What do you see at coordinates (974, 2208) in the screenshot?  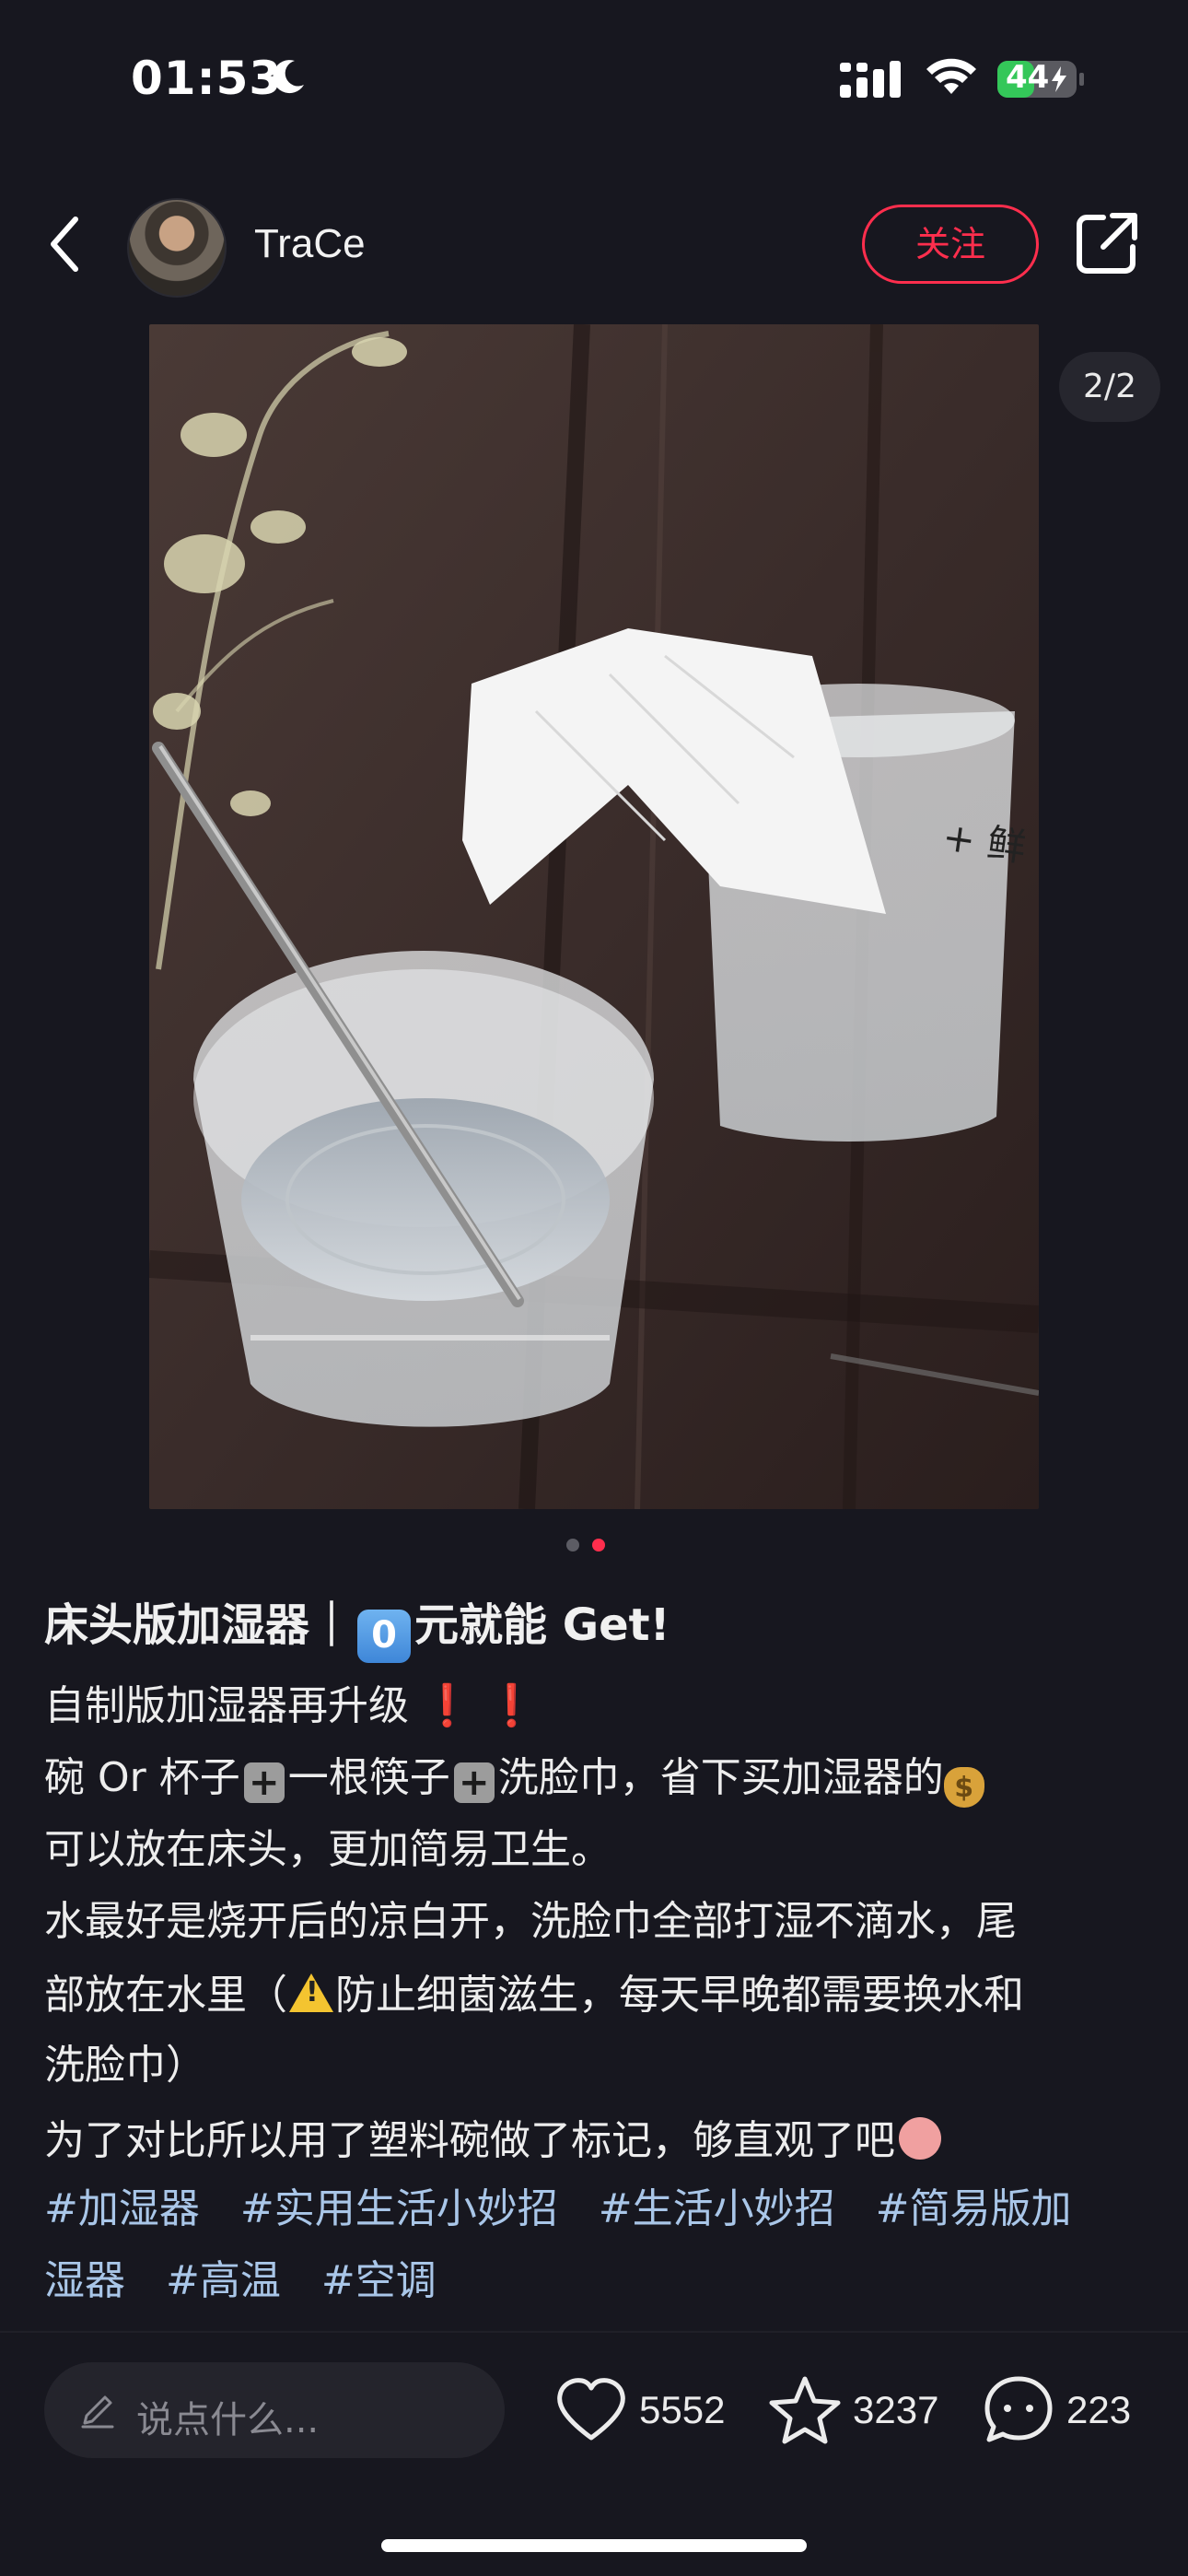 I see `hashtag-link: #简易版加` at bounding box center [974, 2208].